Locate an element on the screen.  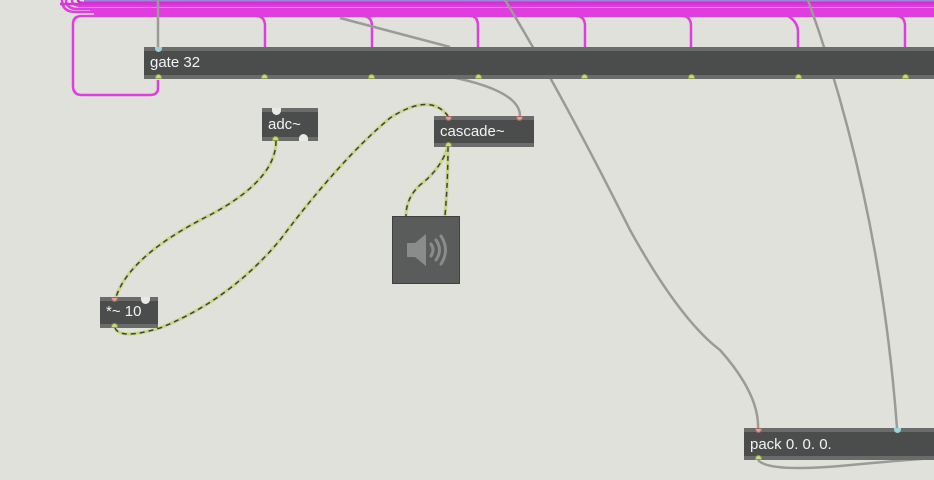
gate-object: gate 32 is located at coordinates (539, 63).